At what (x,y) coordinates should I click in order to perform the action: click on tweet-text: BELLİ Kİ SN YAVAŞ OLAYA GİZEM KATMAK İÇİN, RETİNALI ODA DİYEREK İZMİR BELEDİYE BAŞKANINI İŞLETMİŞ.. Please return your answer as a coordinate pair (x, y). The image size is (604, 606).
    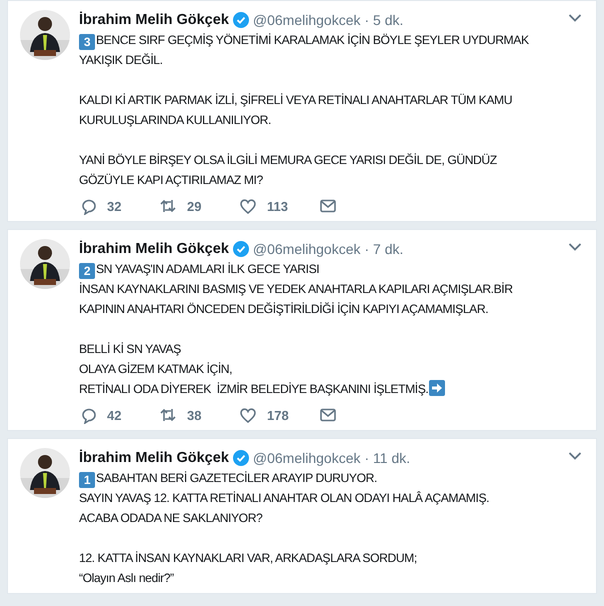
    Looking at the image, I should click on (331, 369).